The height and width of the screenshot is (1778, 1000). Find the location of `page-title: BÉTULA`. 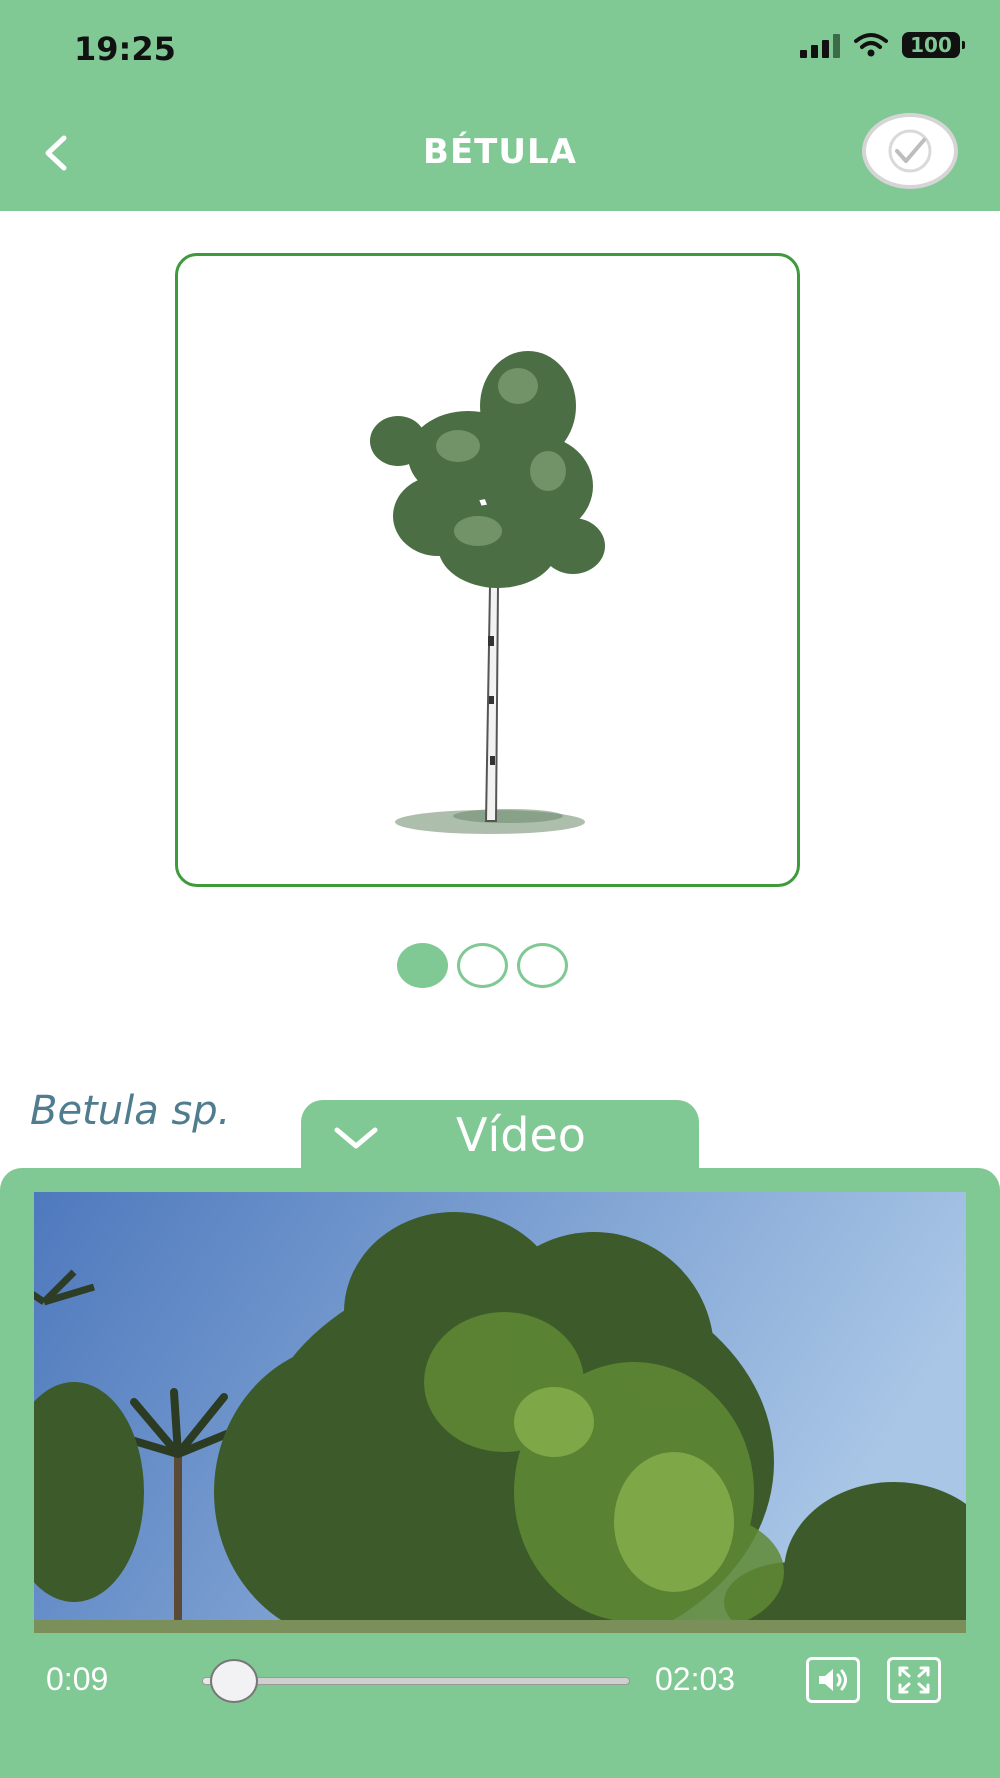

page-title: BÉTULA is located at coordinates (500, 152).